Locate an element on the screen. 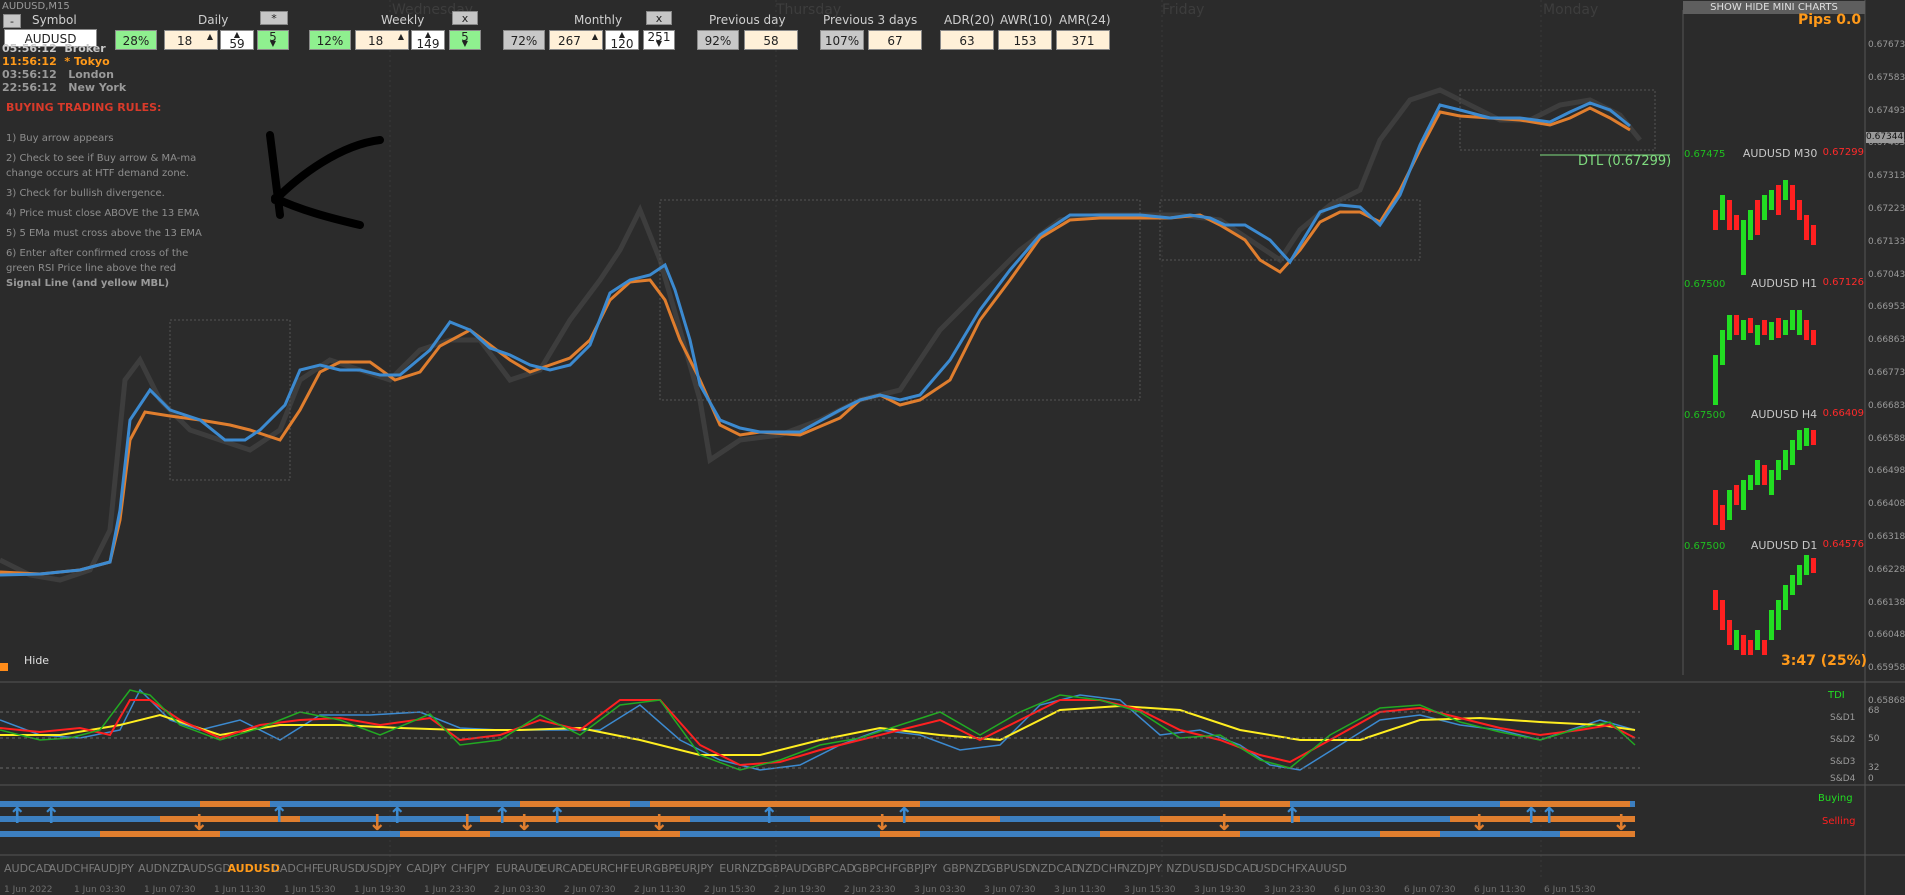 The width and height of the screenshot is (1905, 895). symbol-tab-gbpaud: GBPAUD is located at coordinates (787, 868).